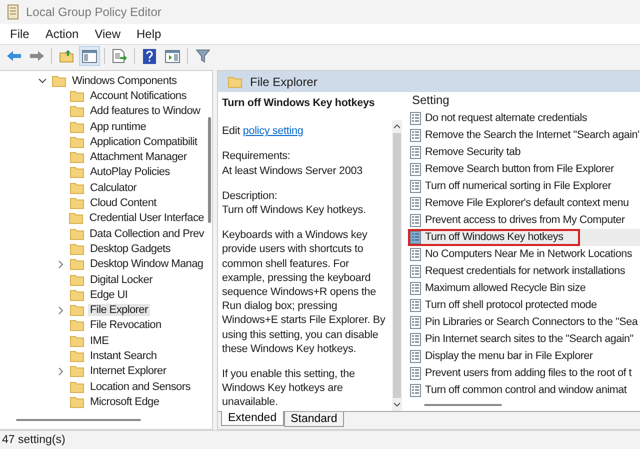 This screenshot has width=640, height=449. Describe the element at coordinates (99, 340) in the screenshot. I see `tree-item: IME` at that location.